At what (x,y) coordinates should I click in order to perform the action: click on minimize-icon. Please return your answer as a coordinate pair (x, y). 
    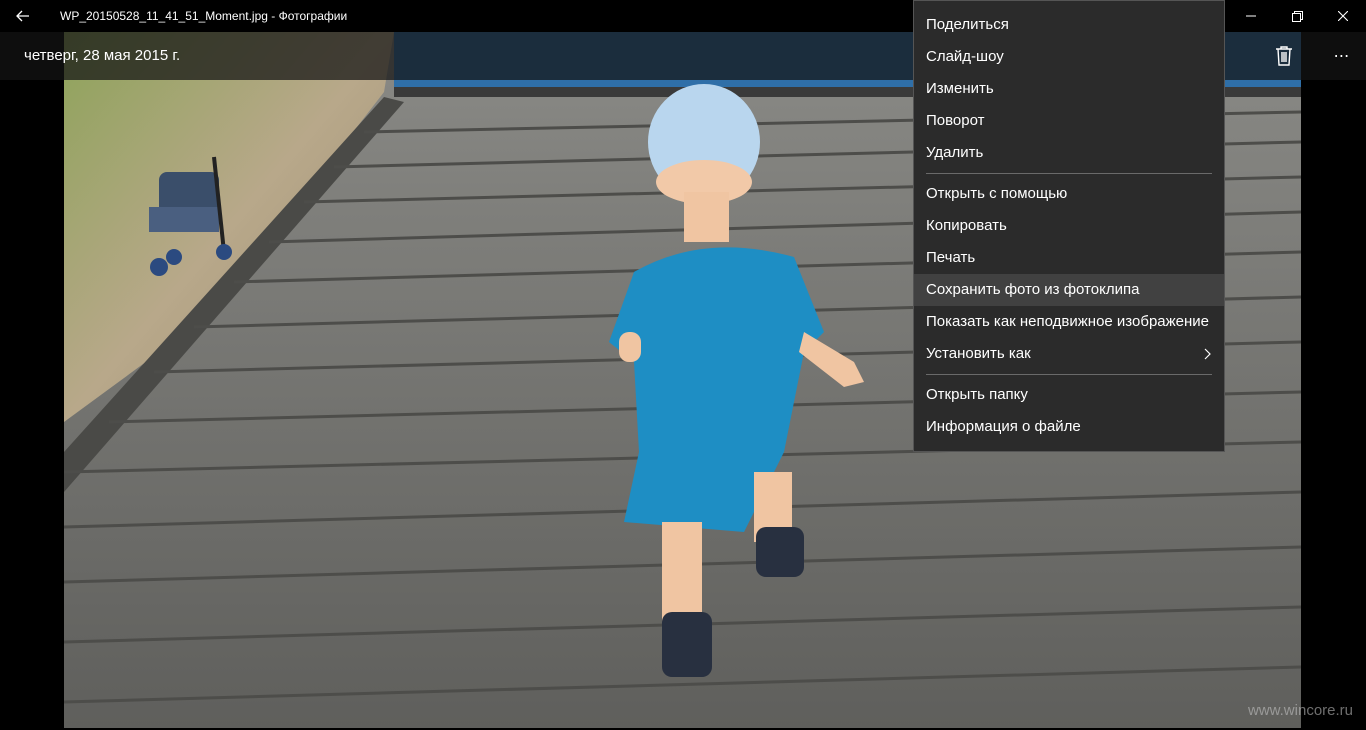
    Looking at the image, I should click on (1251, 16).